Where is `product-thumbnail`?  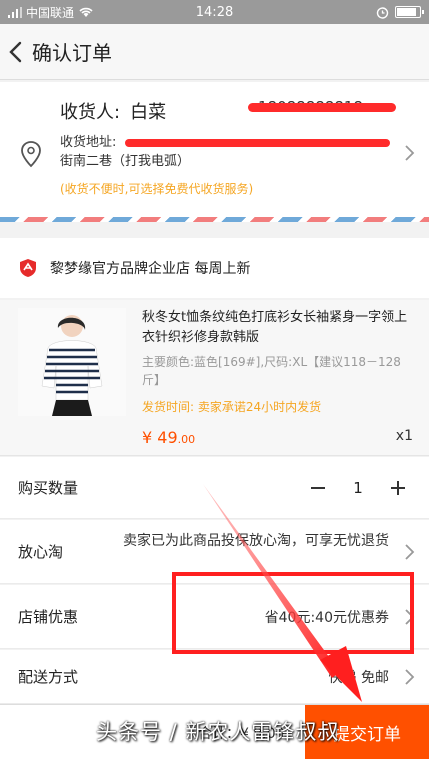
product-thumbnail is located at coordinates (72, 362).